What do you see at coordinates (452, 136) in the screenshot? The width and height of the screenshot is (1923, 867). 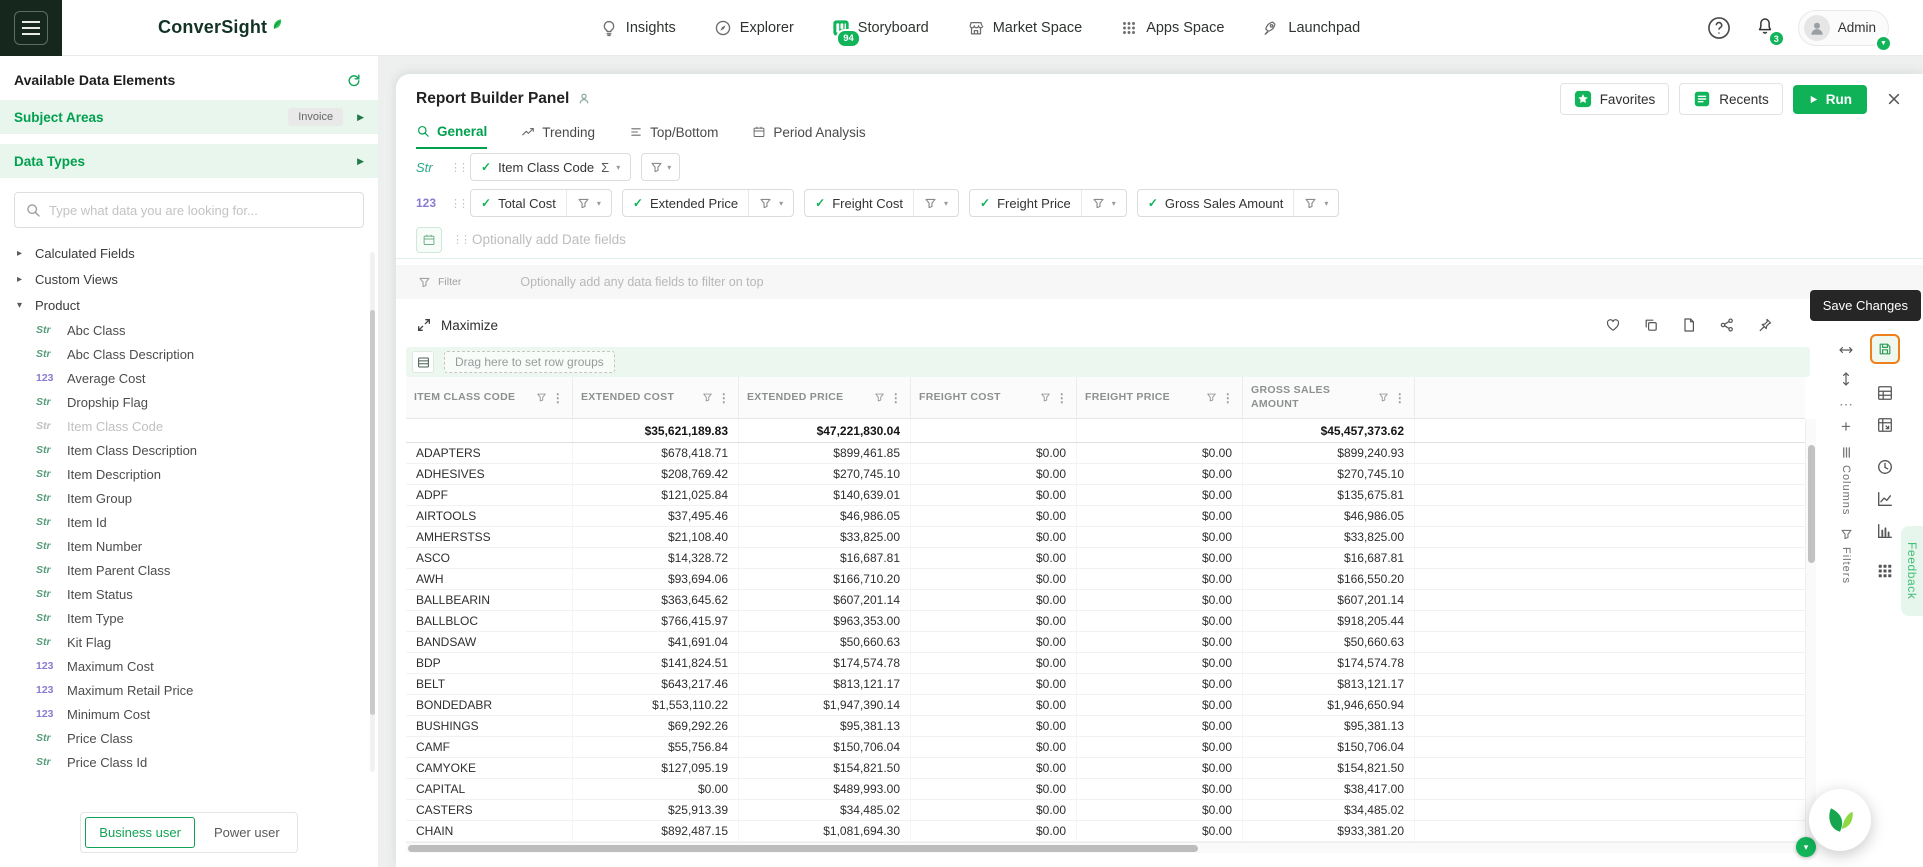 I see `tab-general: General` at bounding box center [452, 136].